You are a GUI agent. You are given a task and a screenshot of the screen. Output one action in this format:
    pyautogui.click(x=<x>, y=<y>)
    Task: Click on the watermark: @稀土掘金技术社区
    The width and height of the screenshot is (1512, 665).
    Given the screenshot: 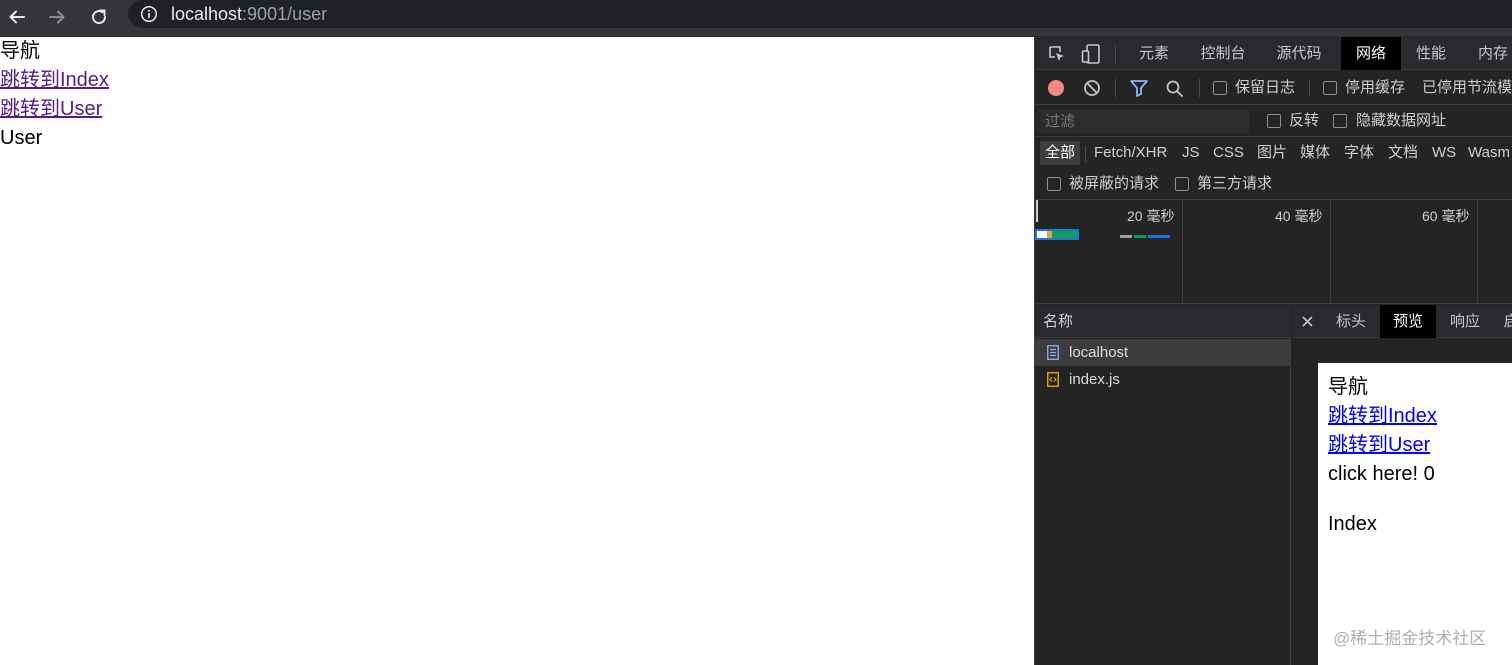 What is the action you would take?
    pyautogui.click(x=1410, y=638)
    